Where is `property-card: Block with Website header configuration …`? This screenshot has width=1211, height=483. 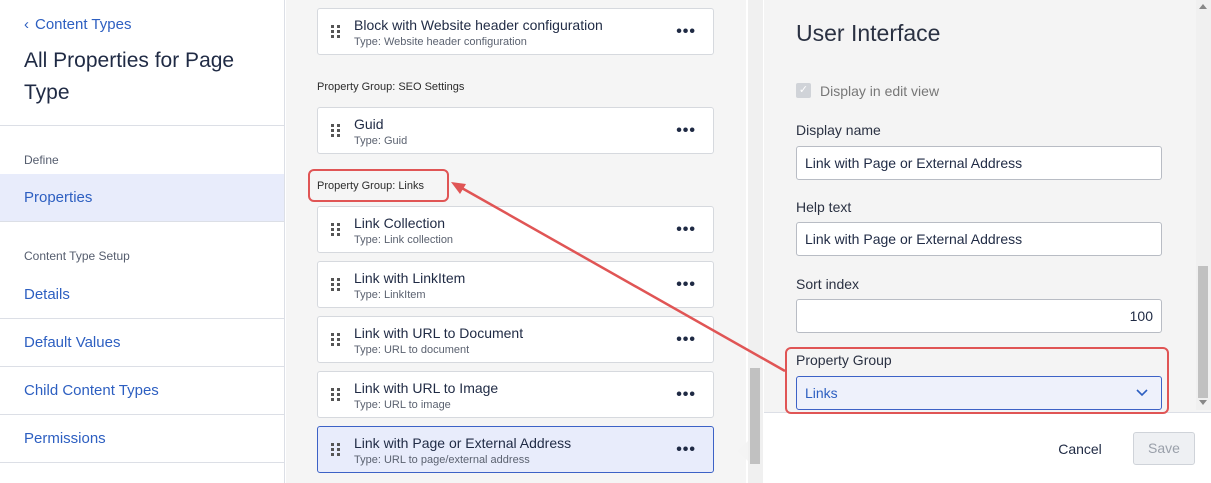
property-card: Block with Website header configuration … is located at coordinates (515, 31).